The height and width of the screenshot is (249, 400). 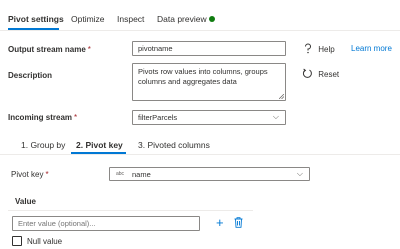 What do you see at coordinates (130, 210) in the screenshot?
I see `value-header-divider` at bounding box center [130, 210].